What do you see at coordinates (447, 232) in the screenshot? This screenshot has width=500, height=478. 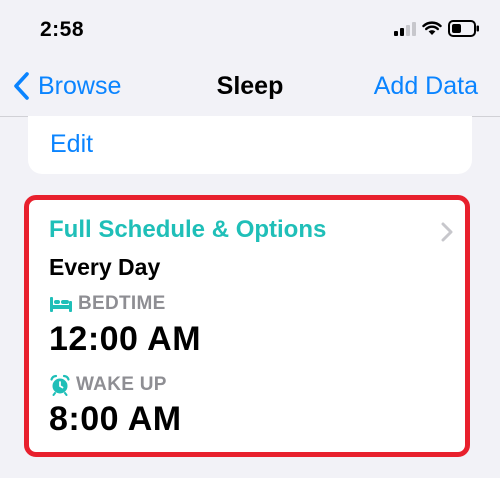 I see `chevron-right-icon` at bounding box center [447, 232].